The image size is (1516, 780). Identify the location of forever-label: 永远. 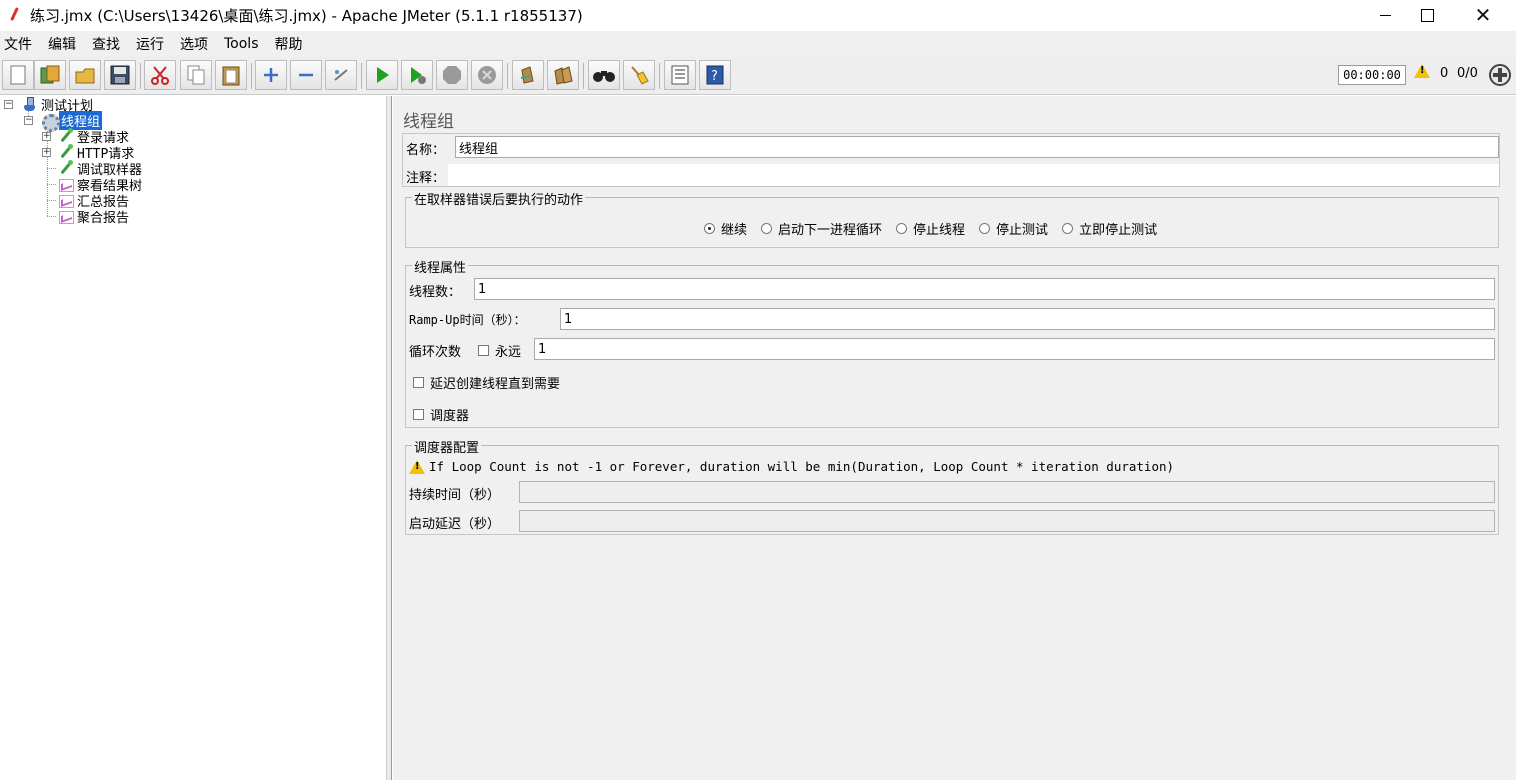
(508, 352).